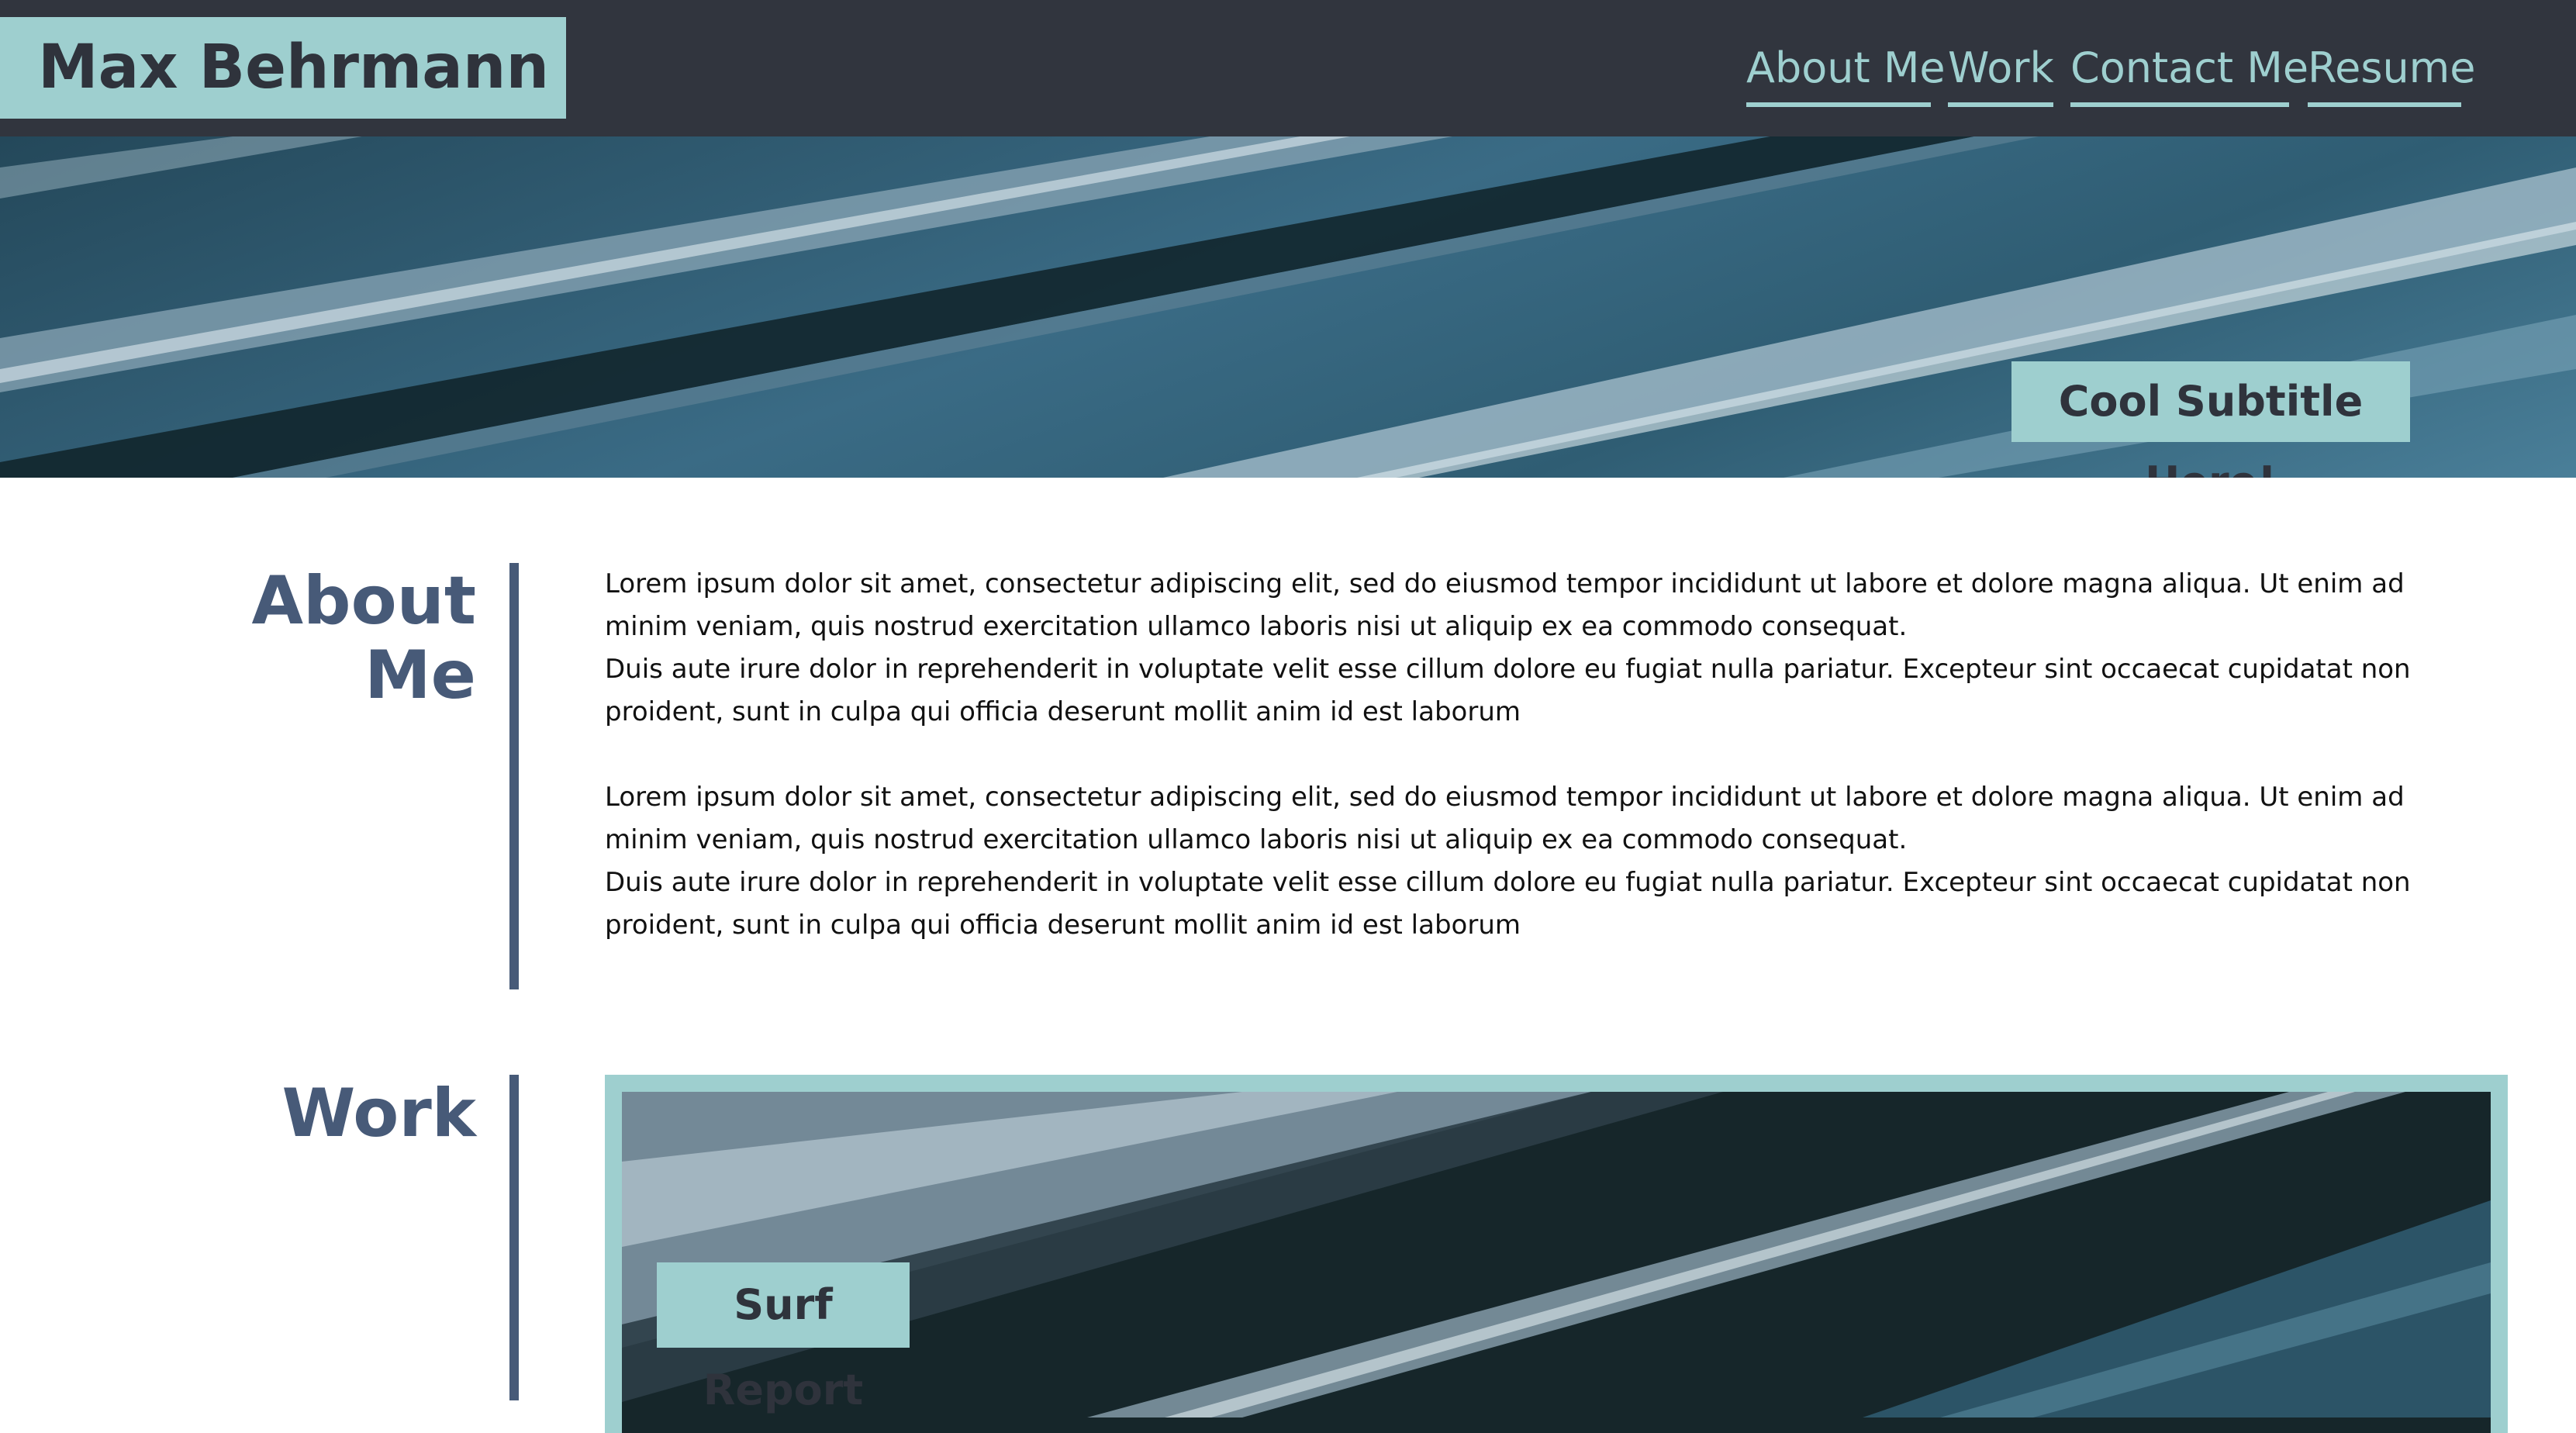  What do you see at coordinates (783, 1338) in the screenshot?
I see `work-card-label: Surf Report` at bounding box center [783, 1338].